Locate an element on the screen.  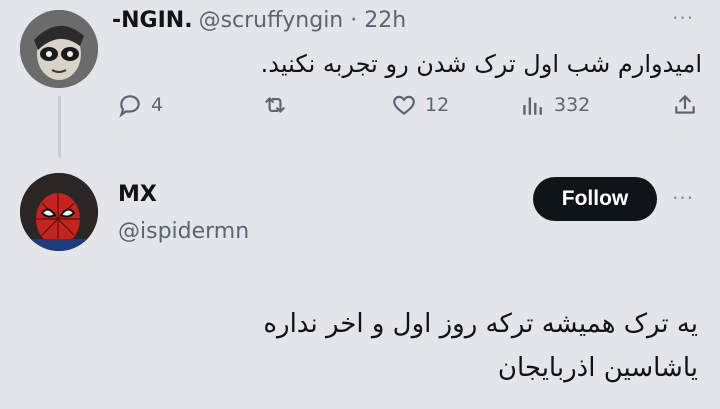
like-count: 12 is located at coordinates (437, 105).